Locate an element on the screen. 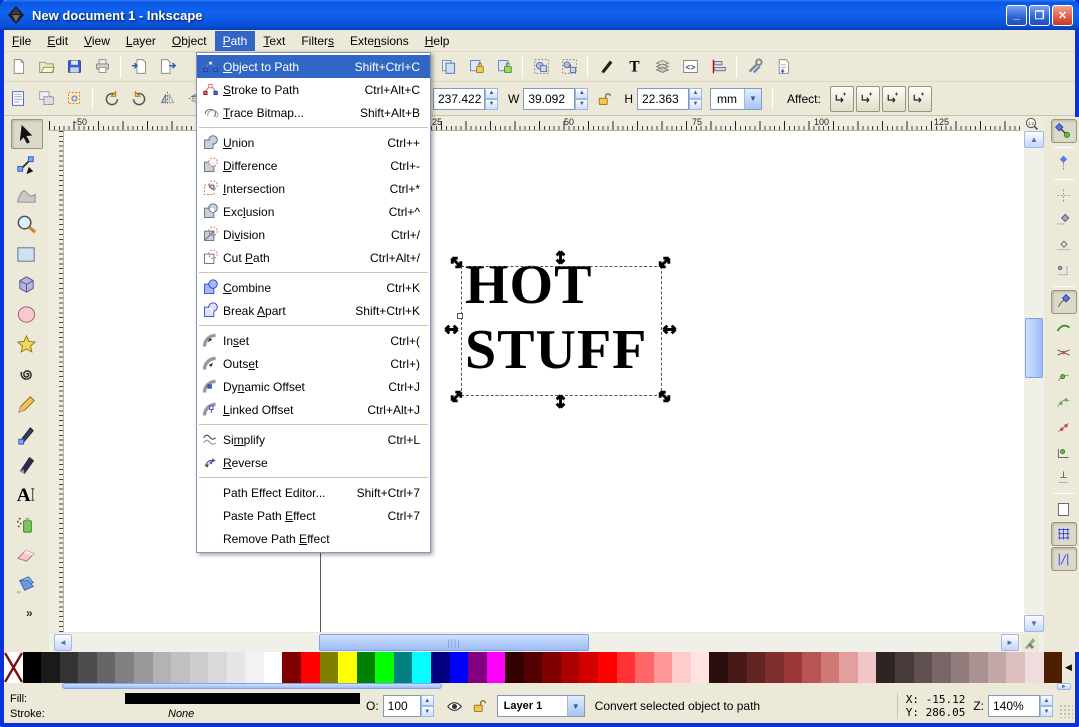 This screenshot has height=727, width=1079. zoom-1-1-icon: 1:1 is located at coordinates (1032, 124).